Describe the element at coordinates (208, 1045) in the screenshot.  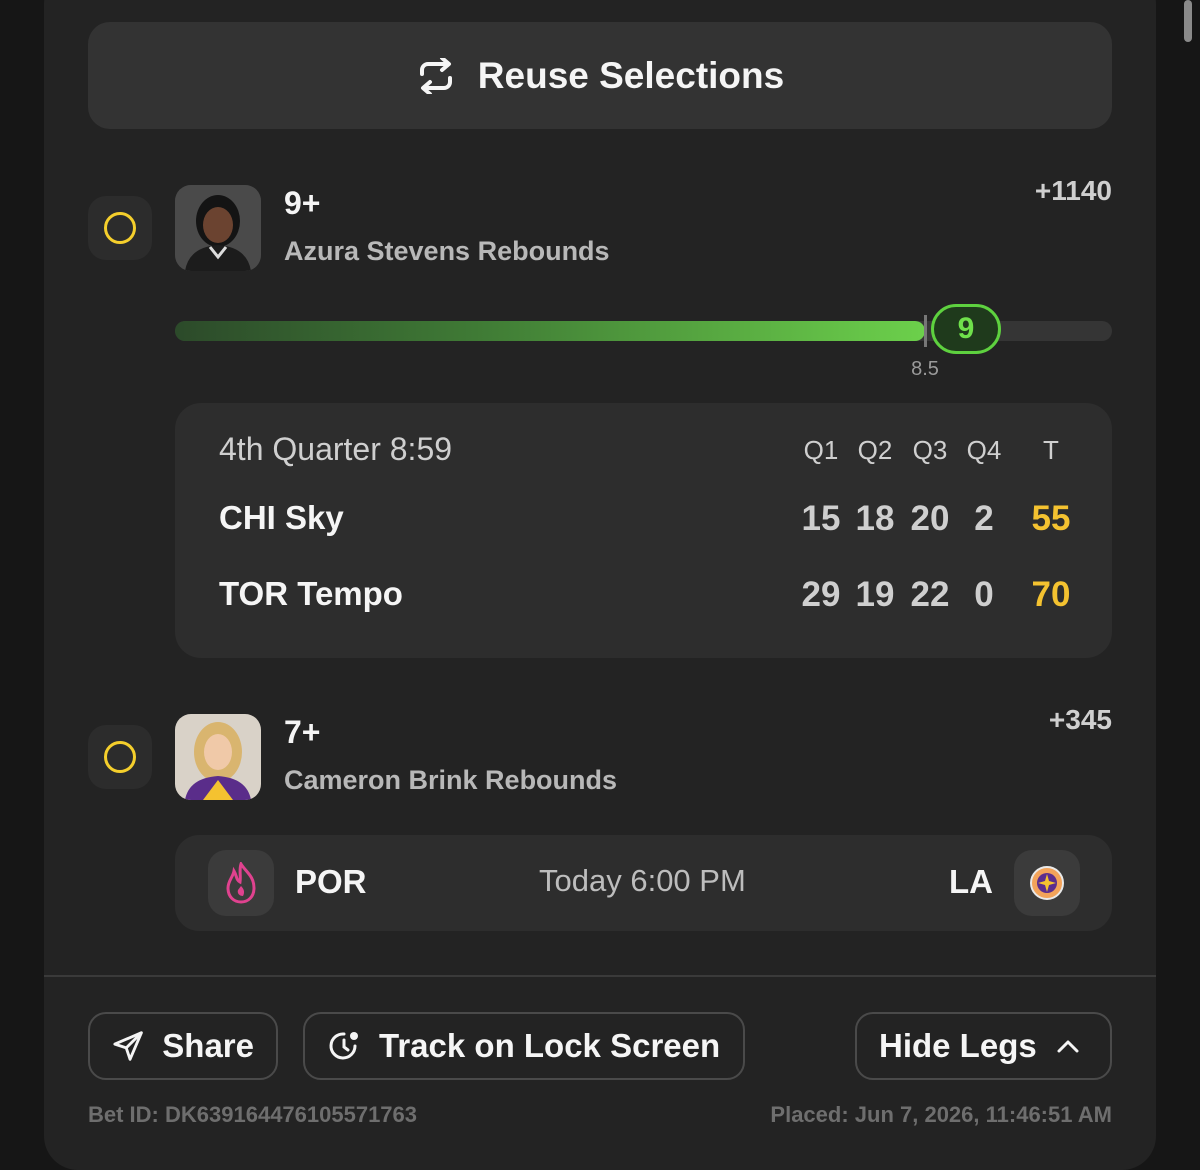
I see `share-label: Share` at that location.